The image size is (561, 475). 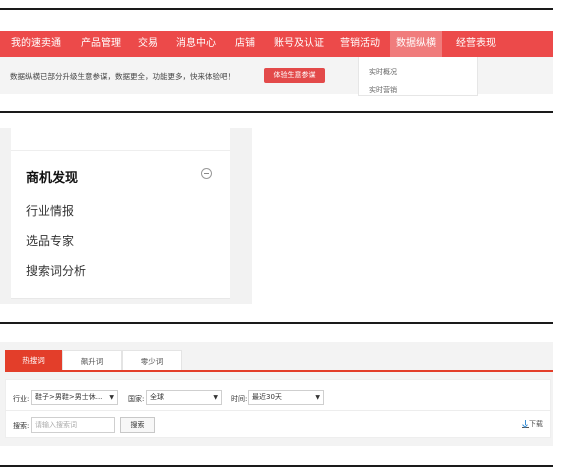 What do you see at coordinates (416, 44) in the screenshot?
I see `nav-item-data: 数据纵横` at bounding box center [416, 44].